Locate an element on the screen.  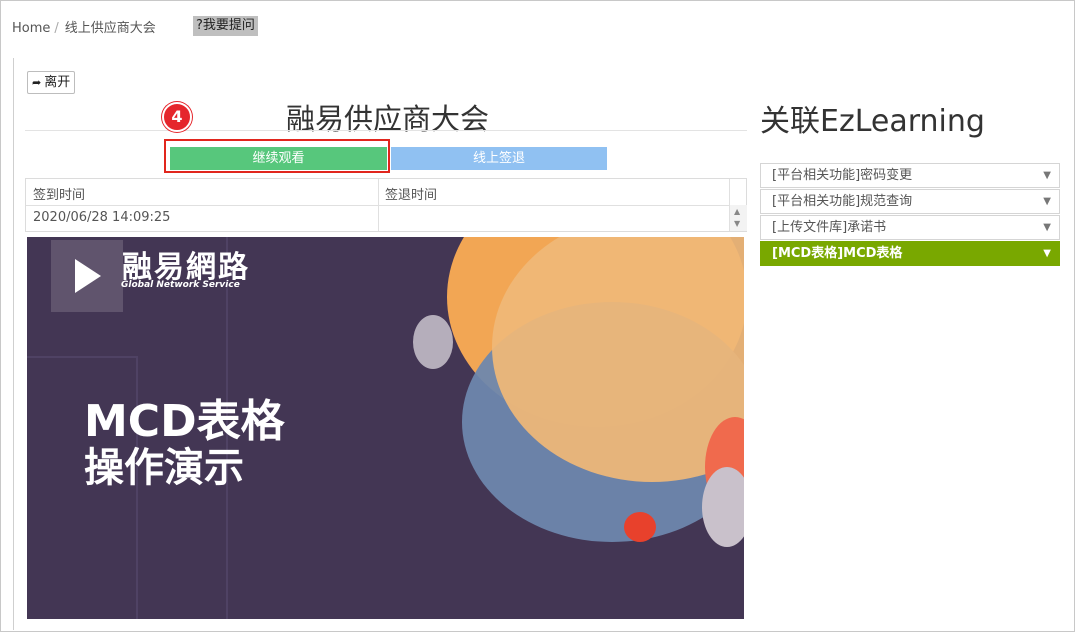
online-signout-button: 线上签退 is located at coordinates (499, 158).